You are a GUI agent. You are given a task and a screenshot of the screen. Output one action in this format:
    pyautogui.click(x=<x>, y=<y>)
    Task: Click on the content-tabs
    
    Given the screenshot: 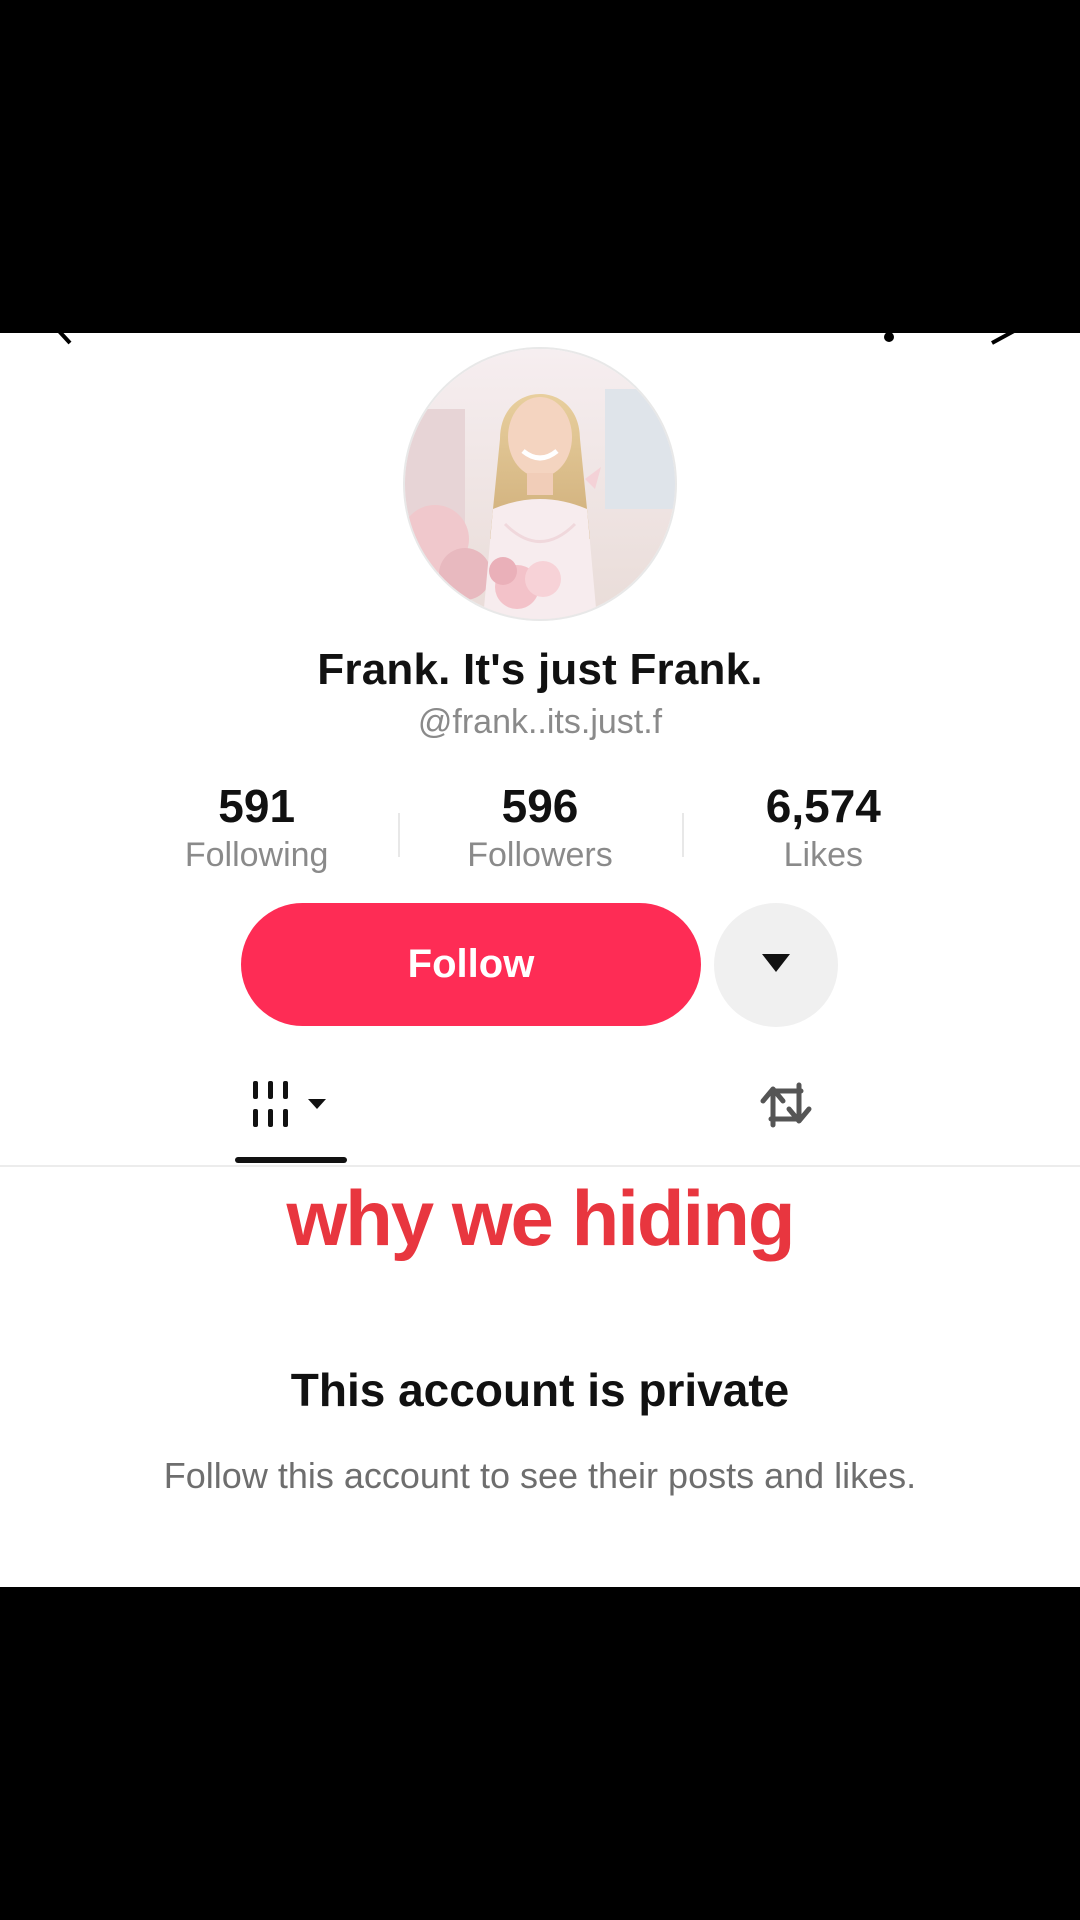 What is the action you would take?
    pyautogui.click(x=540, y=1109)
    